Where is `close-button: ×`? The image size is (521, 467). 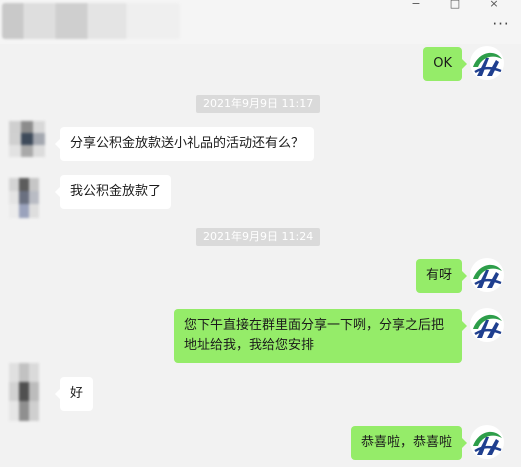 close-button: × is located at coordinates (494, 5).